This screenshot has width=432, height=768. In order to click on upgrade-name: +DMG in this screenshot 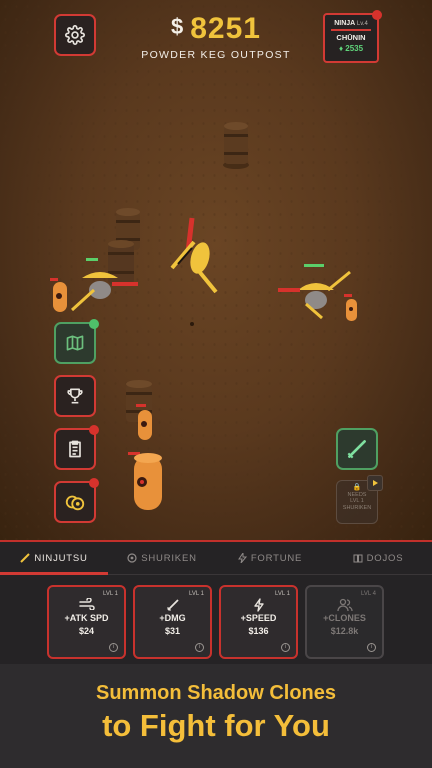, I will do `click(172, 618)`.